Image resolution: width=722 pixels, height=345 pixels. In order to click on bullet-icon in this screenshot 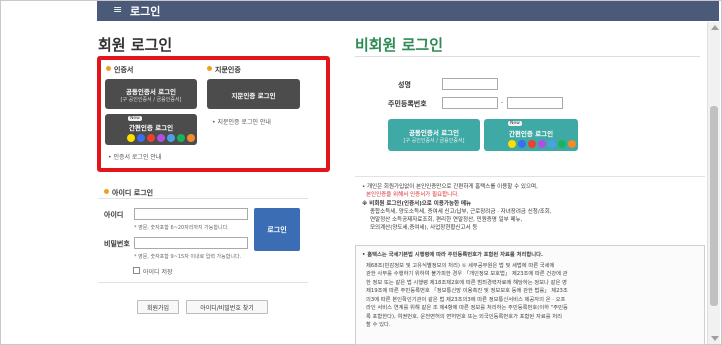, I will do `click(106, 191)`.